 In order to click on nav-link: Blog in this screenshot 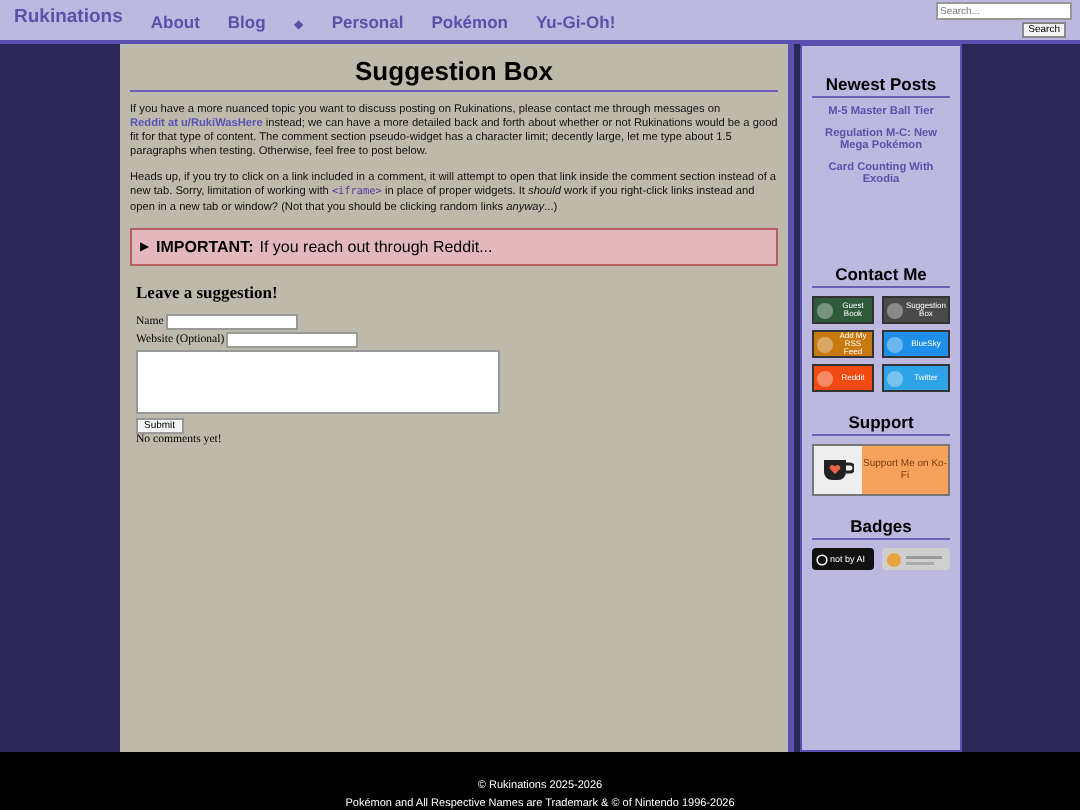, I will do `click(246, 22)`.